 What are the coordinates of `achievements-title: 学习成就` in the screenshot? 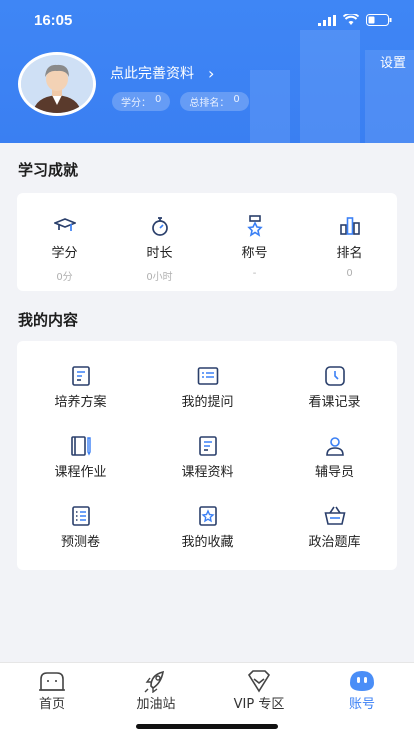 It's located at (48, 170).